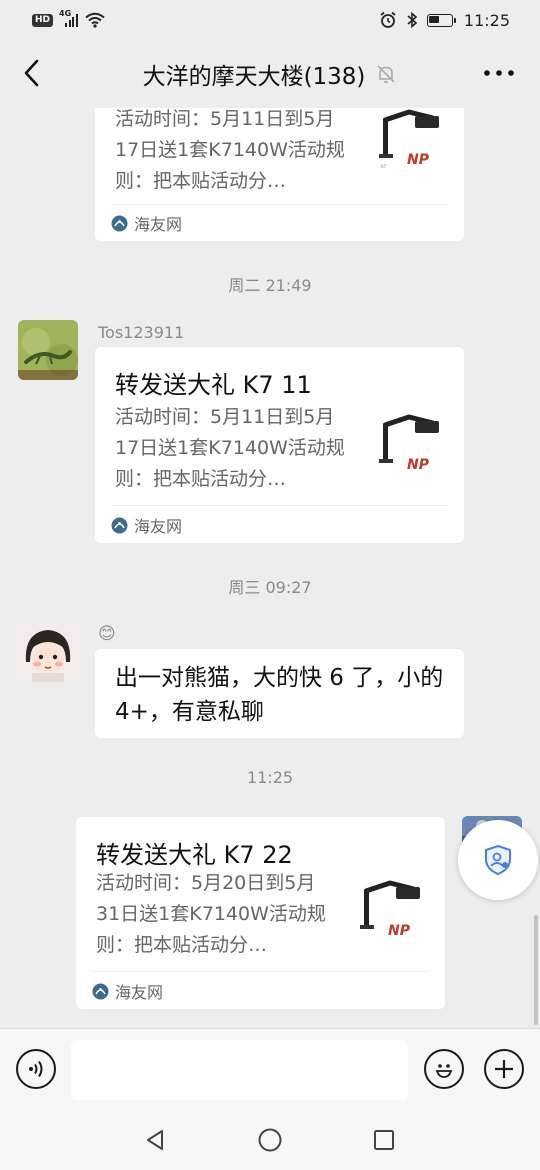  I want to click on more-button, so click(499, 73).